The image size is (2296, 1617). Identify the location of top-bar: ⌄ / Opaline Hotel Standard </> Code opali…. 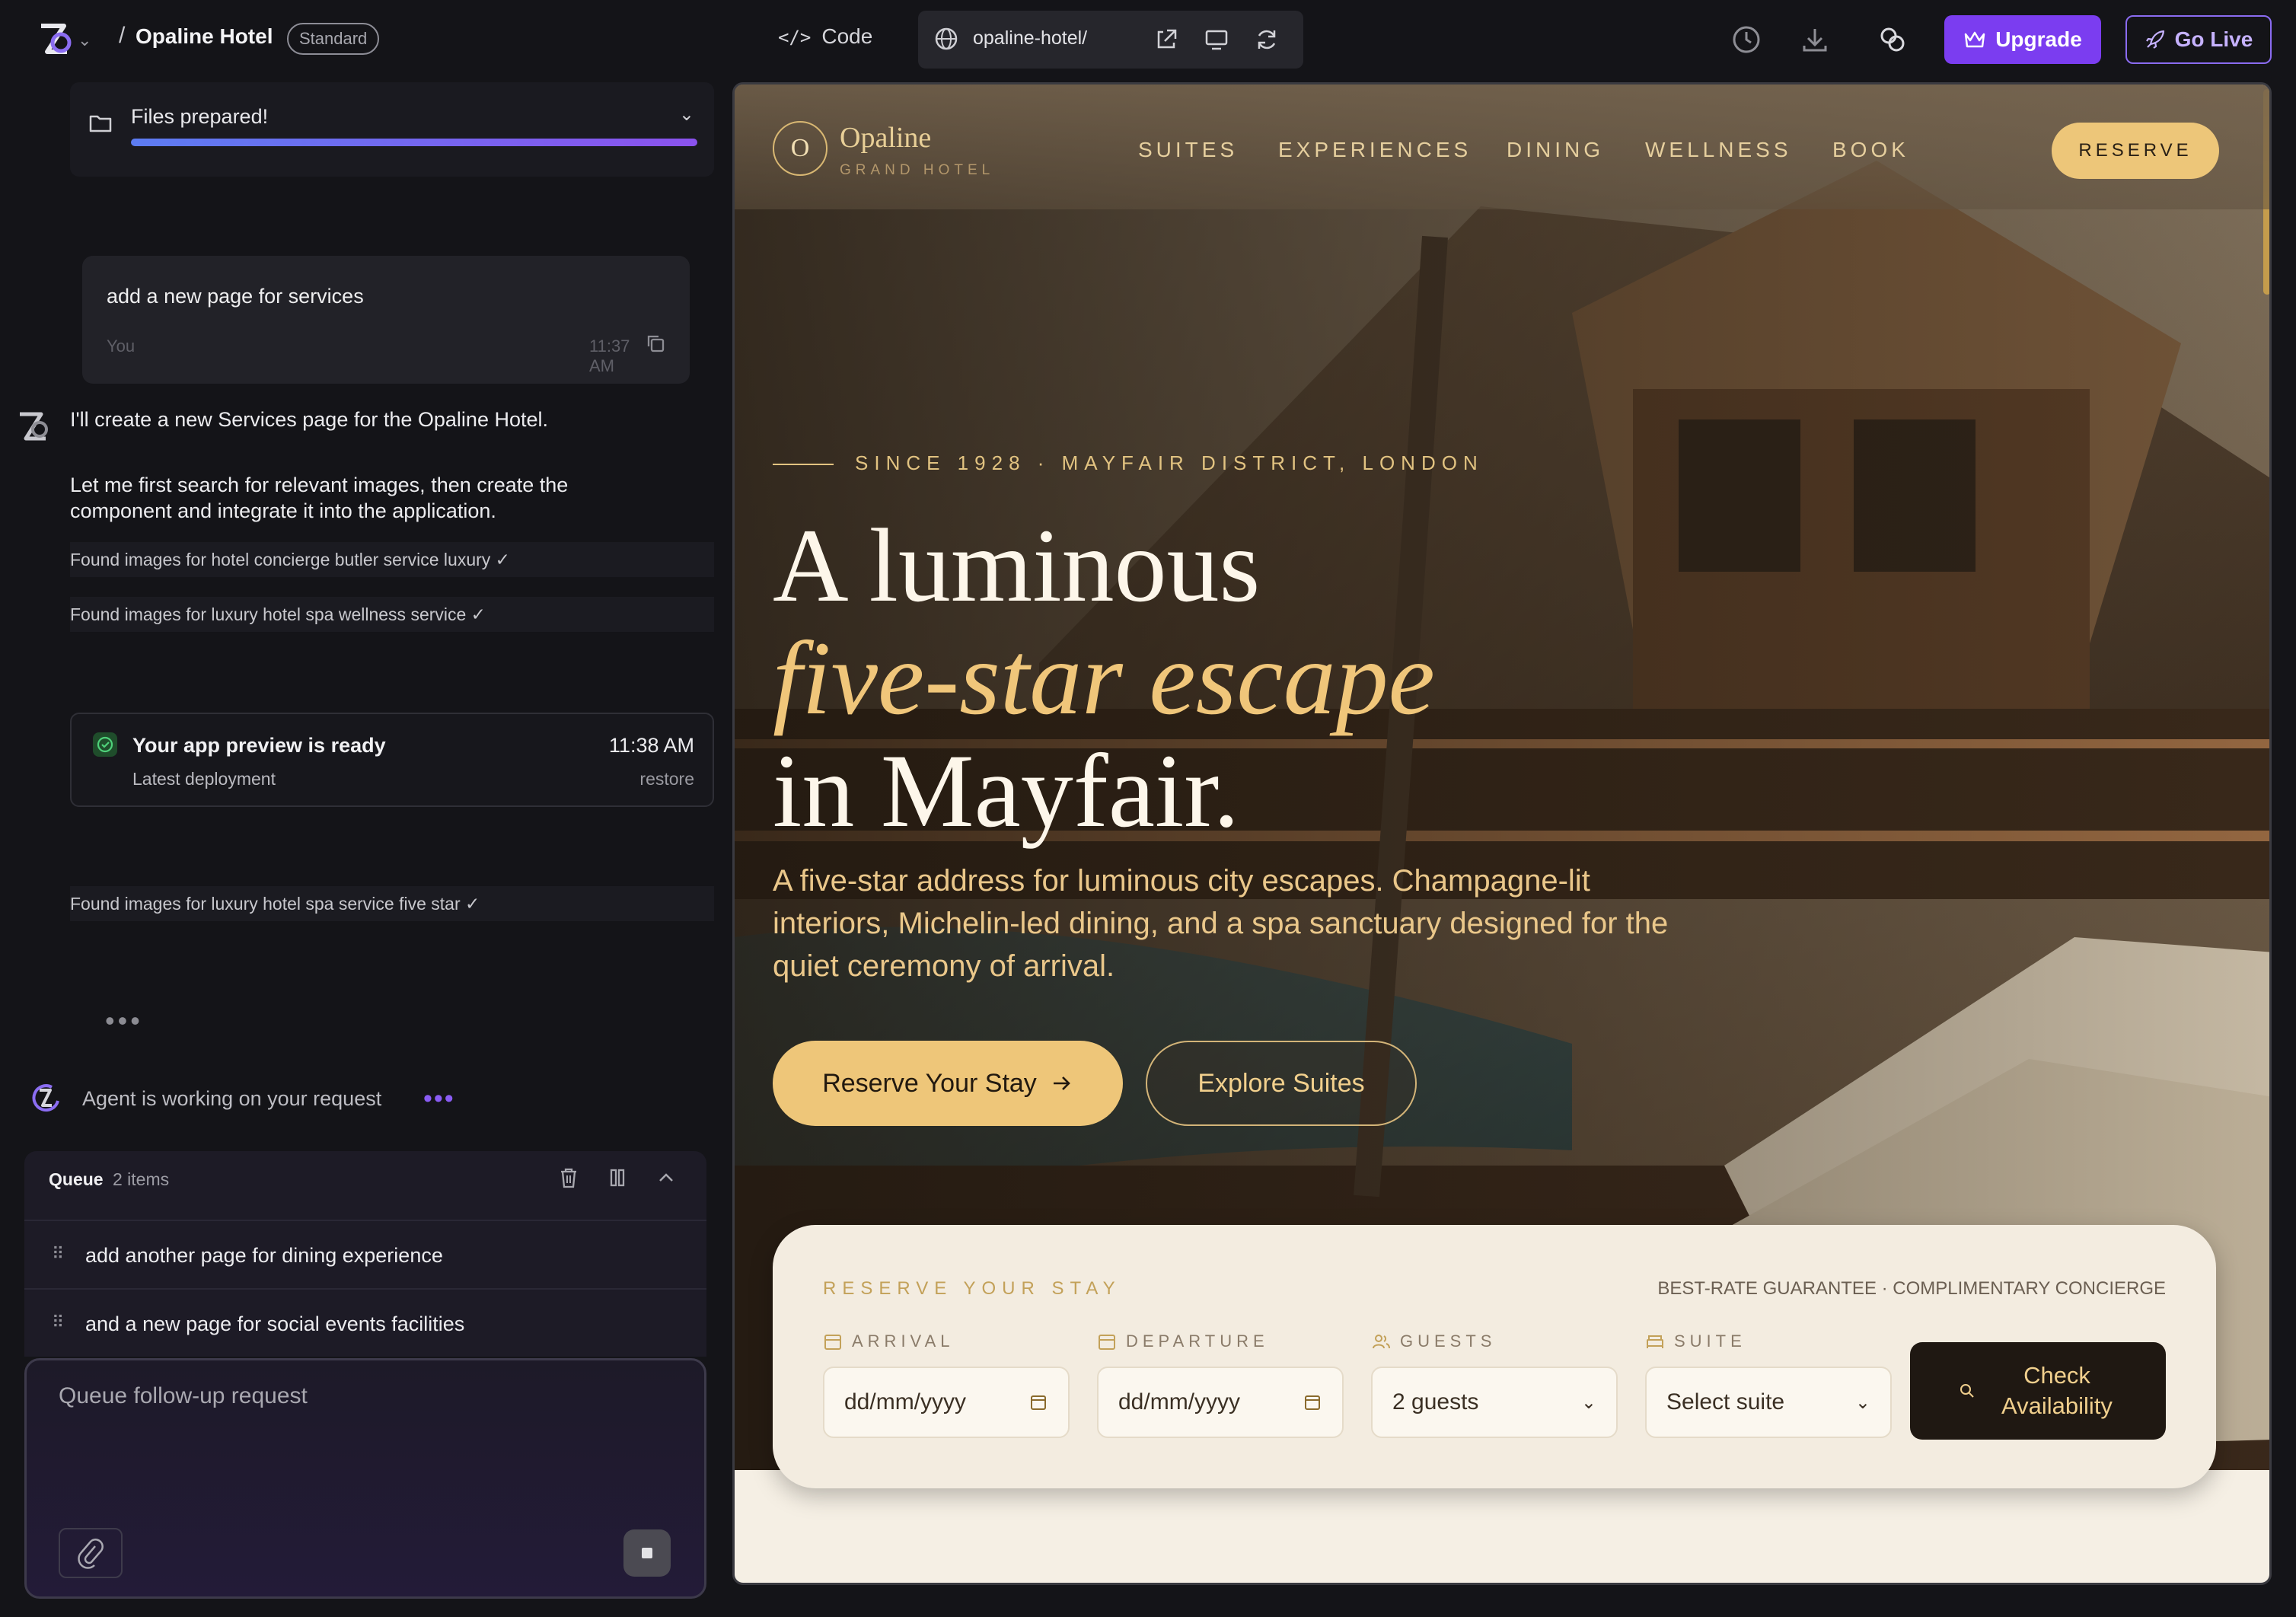
(1148, 39).